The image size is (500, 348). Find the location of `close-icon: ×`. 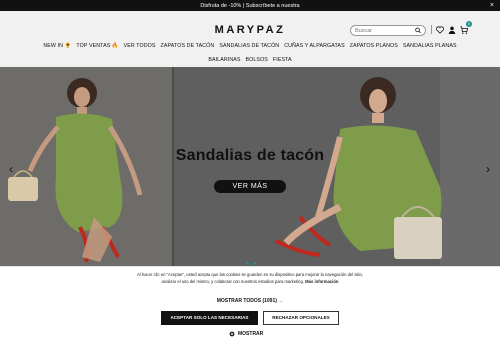

close-icon: × is located at coordinates (492, 5).